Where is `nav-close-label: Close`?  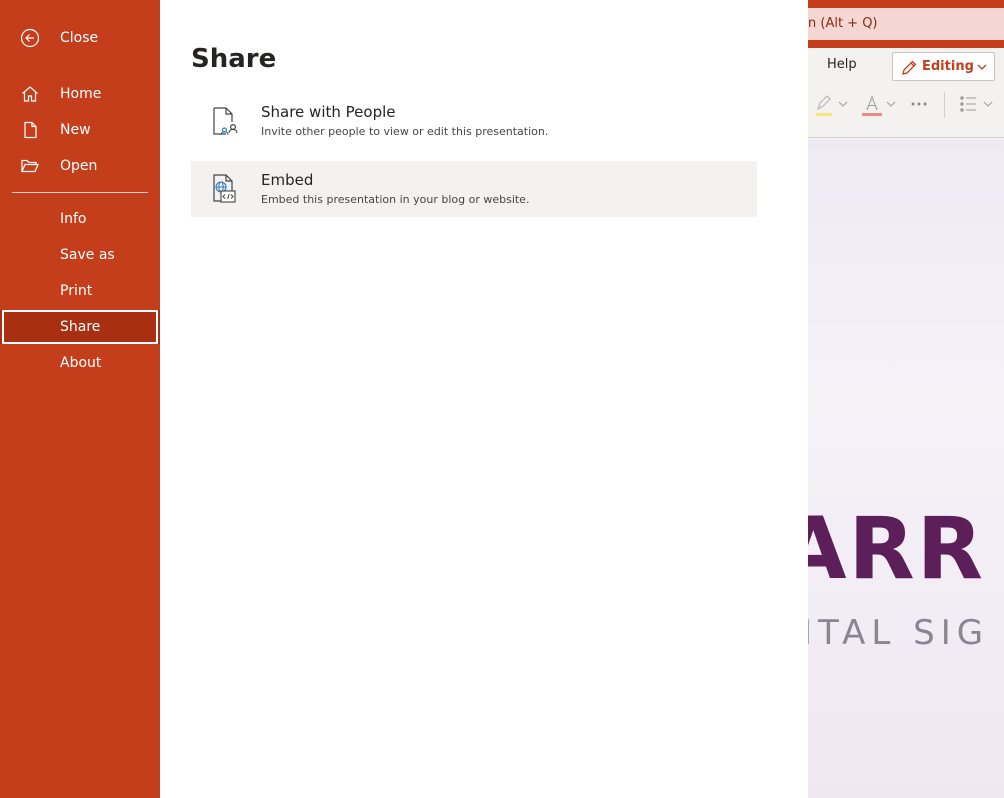
nav-close-label: Close is located at coordinates (79, 38).